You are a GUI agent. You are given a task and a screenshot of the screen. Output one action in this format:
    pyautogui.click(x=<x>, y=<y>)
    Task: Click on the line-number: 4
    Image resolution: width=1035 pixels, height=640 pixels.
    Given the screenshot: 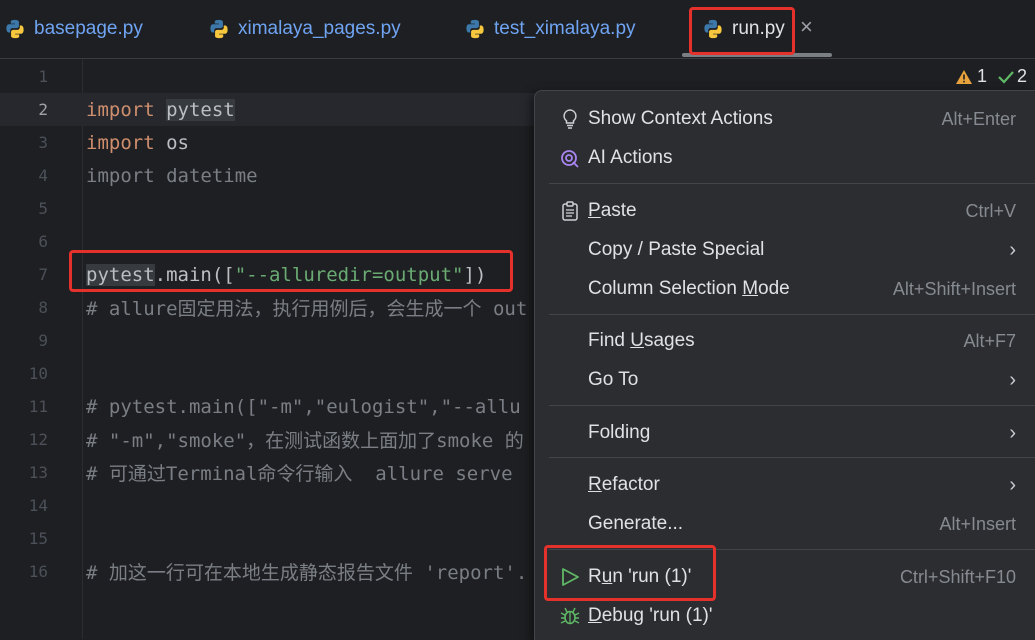 What is the action you would take?
    pyautogui.click(x=43, y=175)
    